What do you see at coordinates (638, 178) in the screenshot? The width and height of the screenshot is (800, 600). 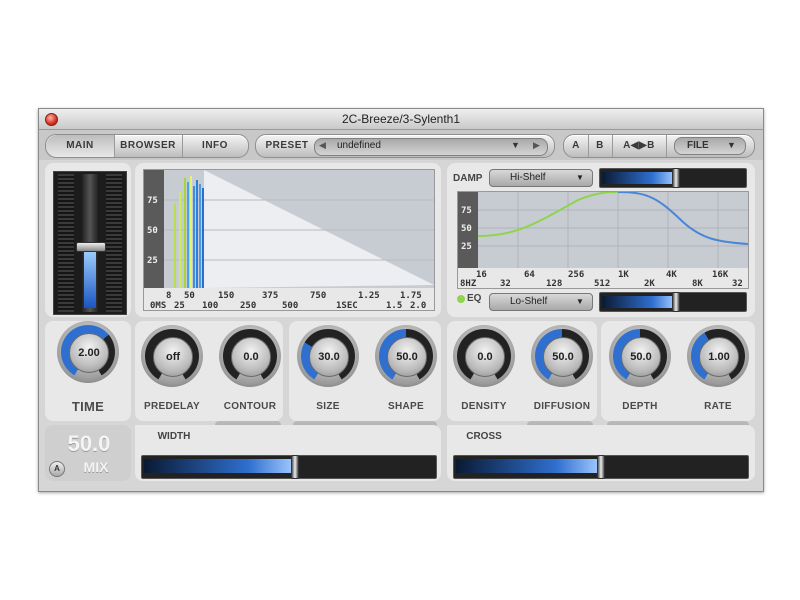 I see `damp-slider-fill` at bounding box center [638, 178].